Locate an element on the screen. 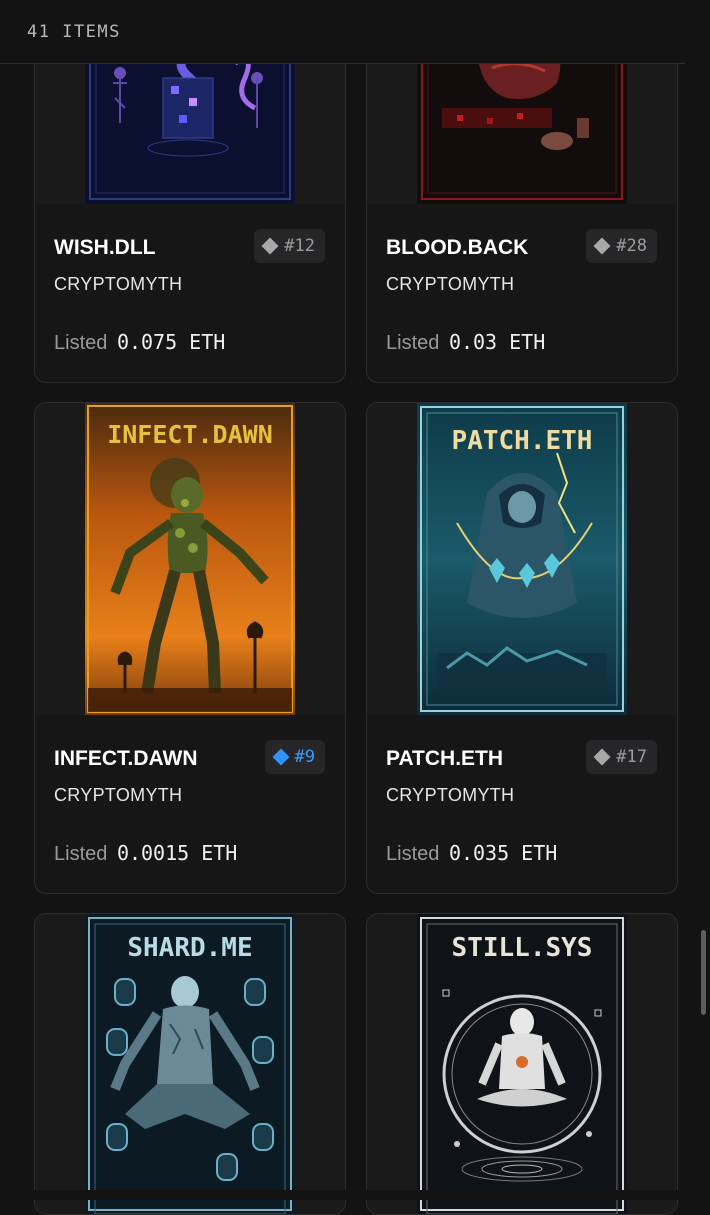 This screenshot has height=1215, width=710. nft-title: INFECT.DAWN is located at coordinates (126, 758).